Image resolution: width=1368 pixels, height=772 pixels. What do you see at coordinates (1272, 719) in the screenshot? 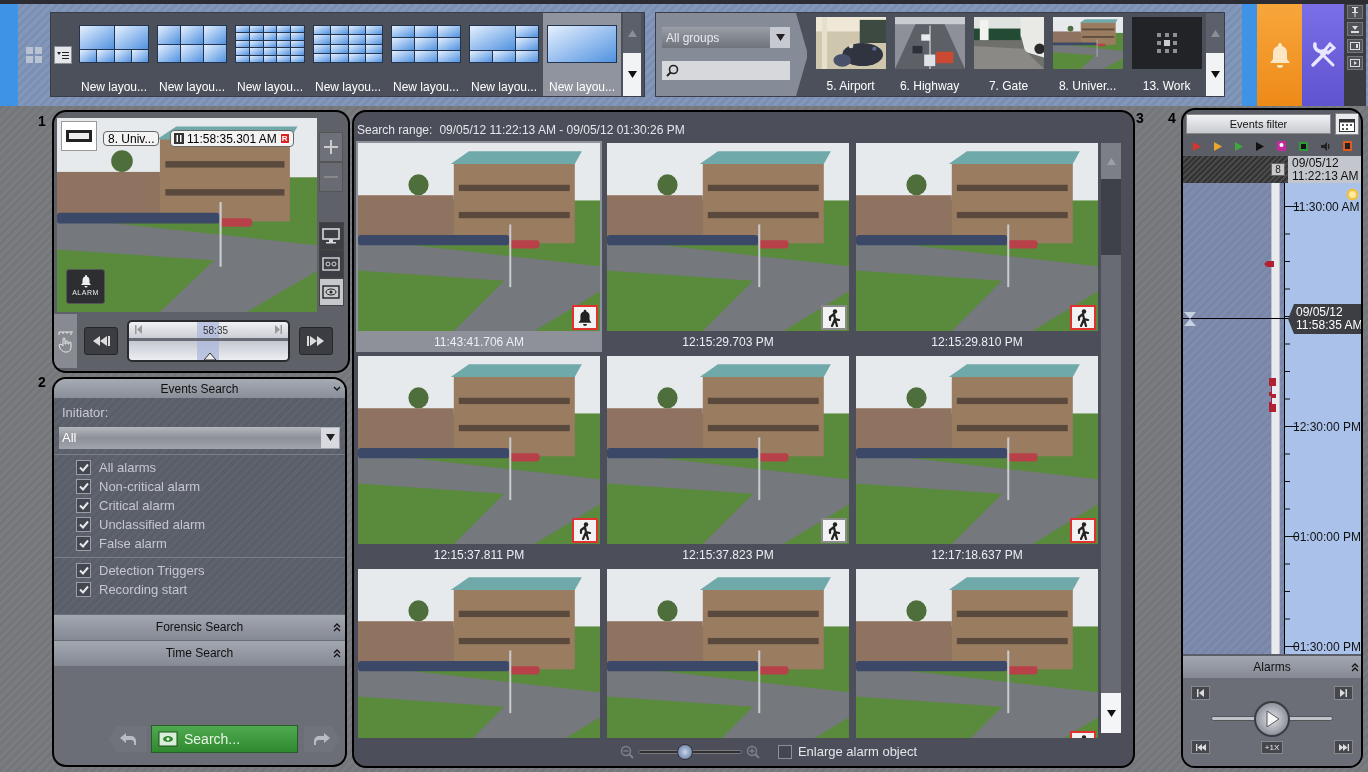
I see `play-button` at bounding box center [1272, 719].